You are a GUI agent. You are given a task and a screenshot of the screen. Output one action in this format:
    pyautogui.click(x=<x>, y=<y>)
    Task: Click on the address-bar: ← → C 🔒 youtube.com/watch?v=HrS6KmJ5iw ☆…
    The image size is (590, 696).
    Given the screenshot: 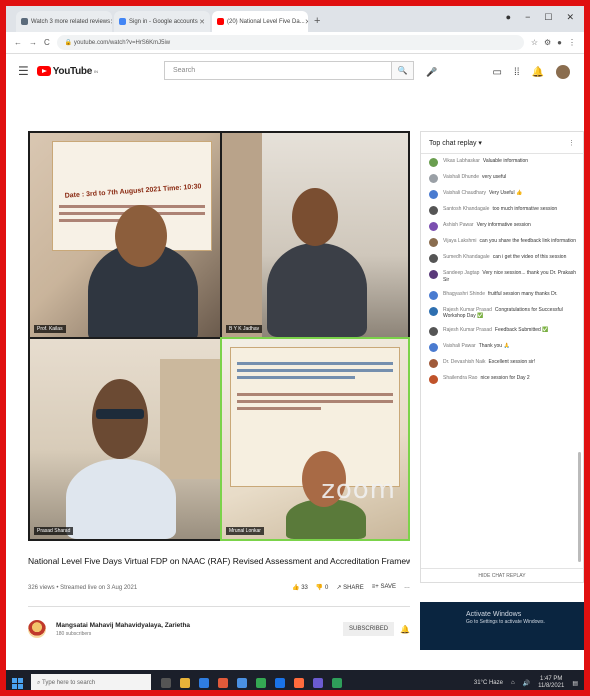 What is the action you would take?
    pyautogui.click(x=295, y=43)
    